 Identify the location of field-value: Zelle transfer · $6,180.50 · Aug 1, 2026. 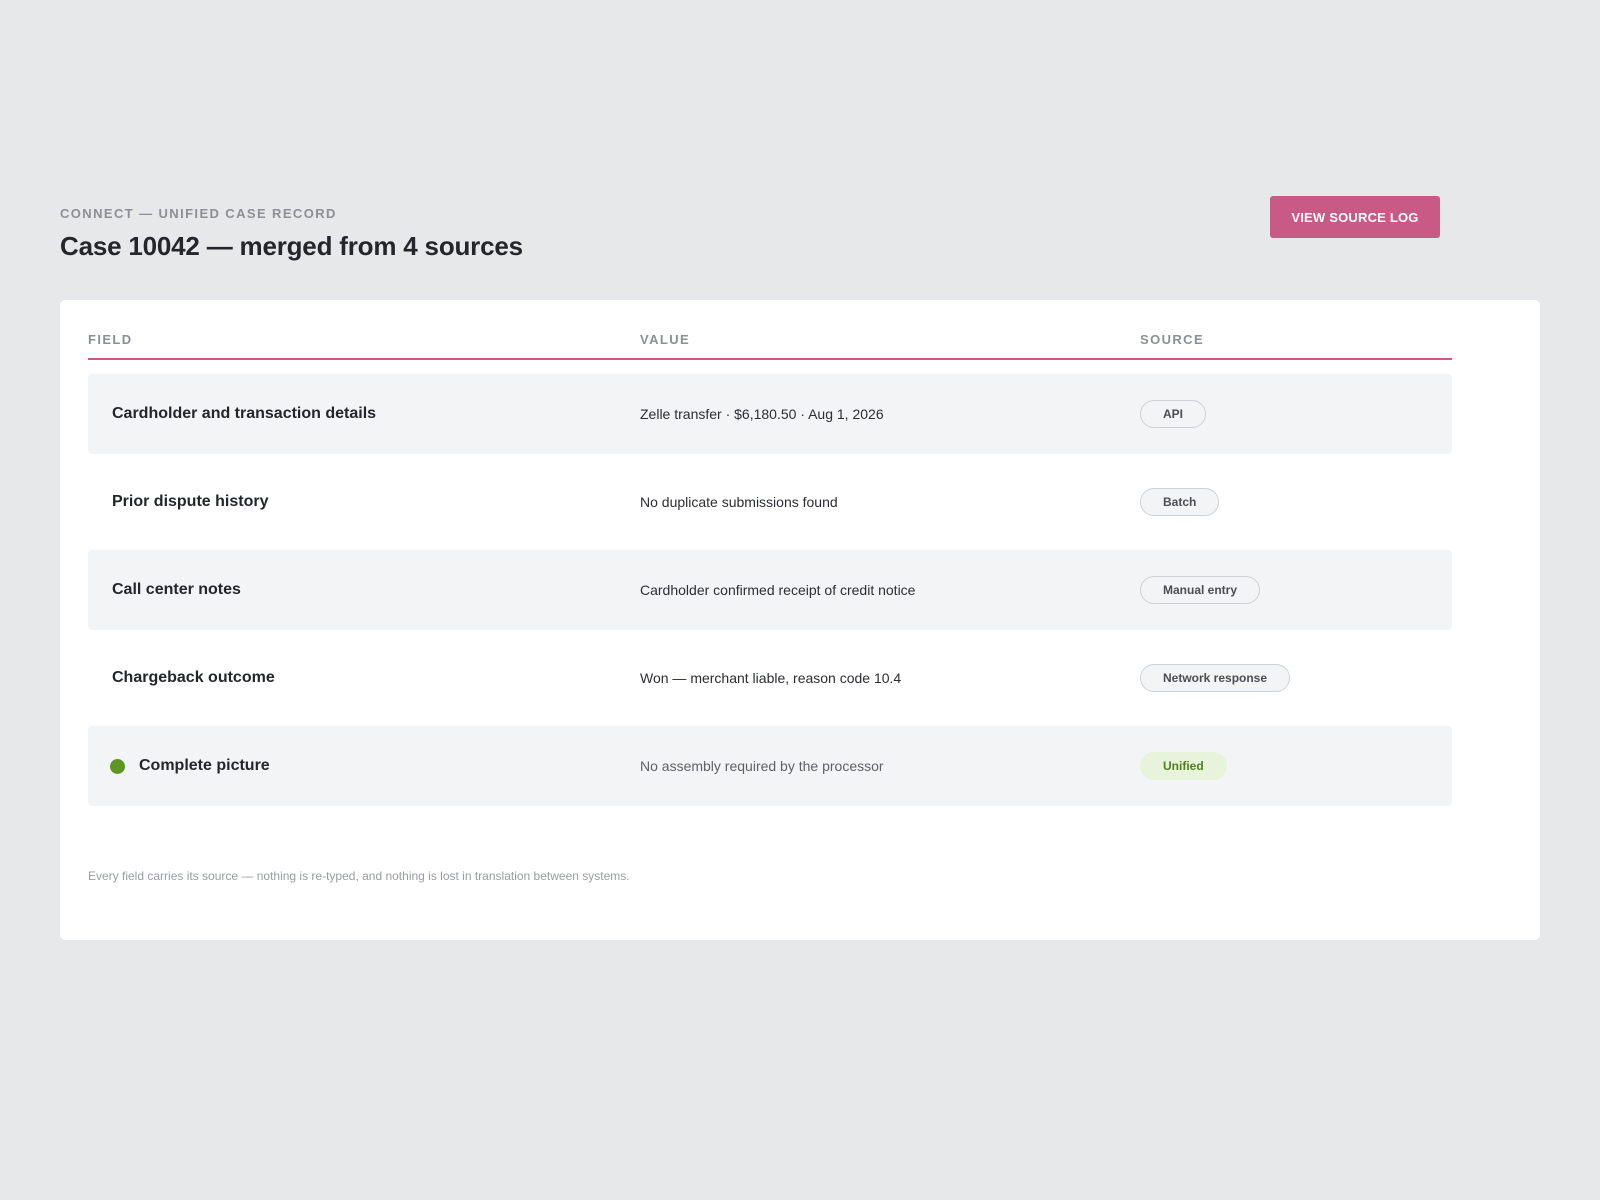
(762, 414).